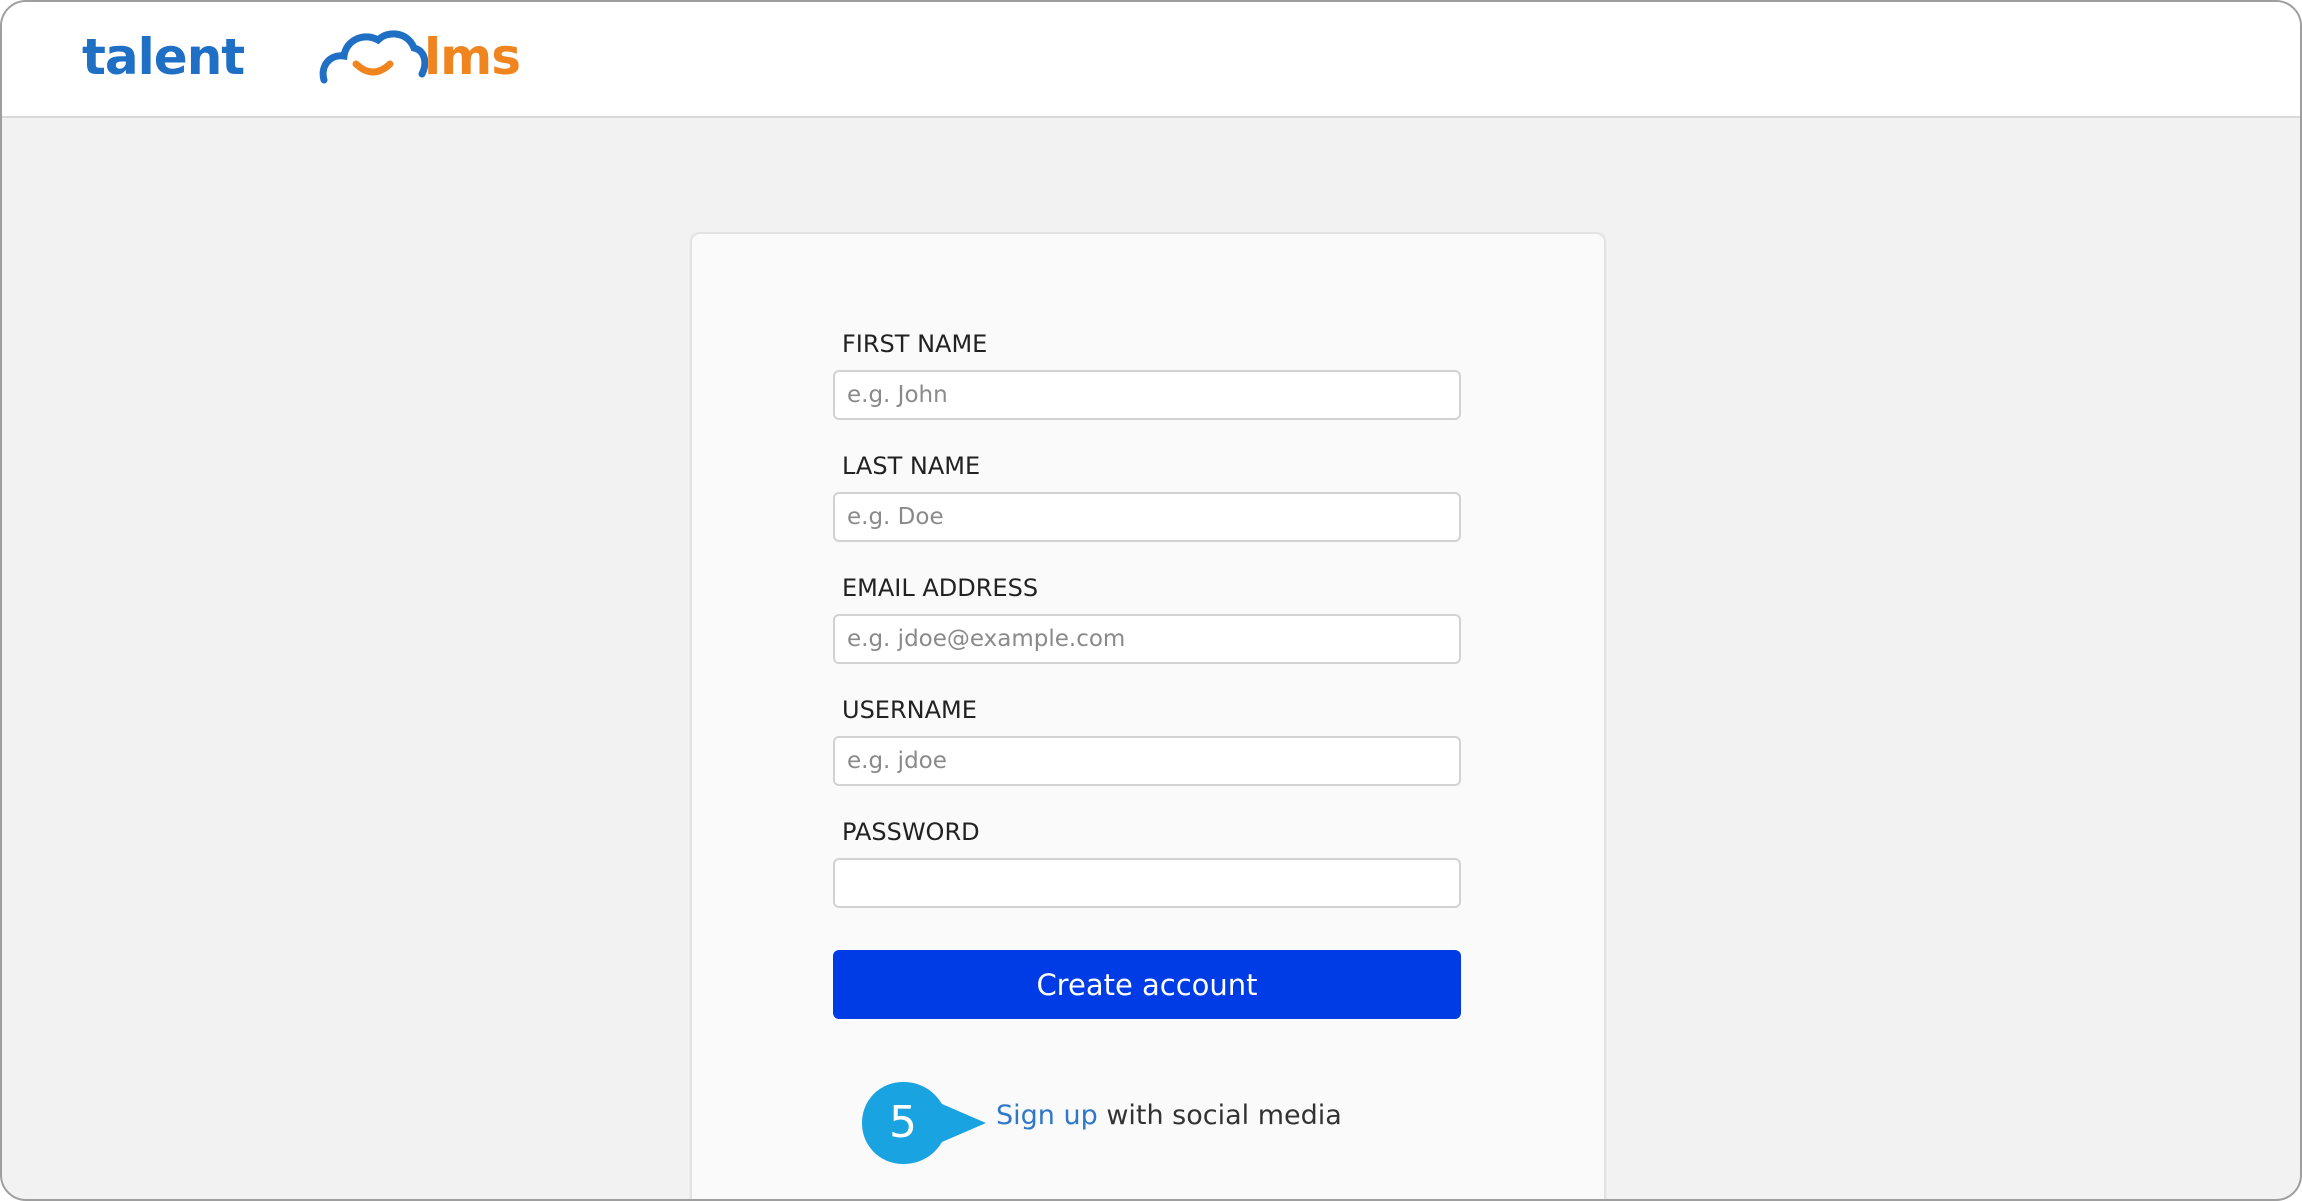 The height and width of the screenshot is (1201, 2302). Describe the element at coordinates (472, 57) in the screenshot. I see `logo-text-lms: lms` at that location.